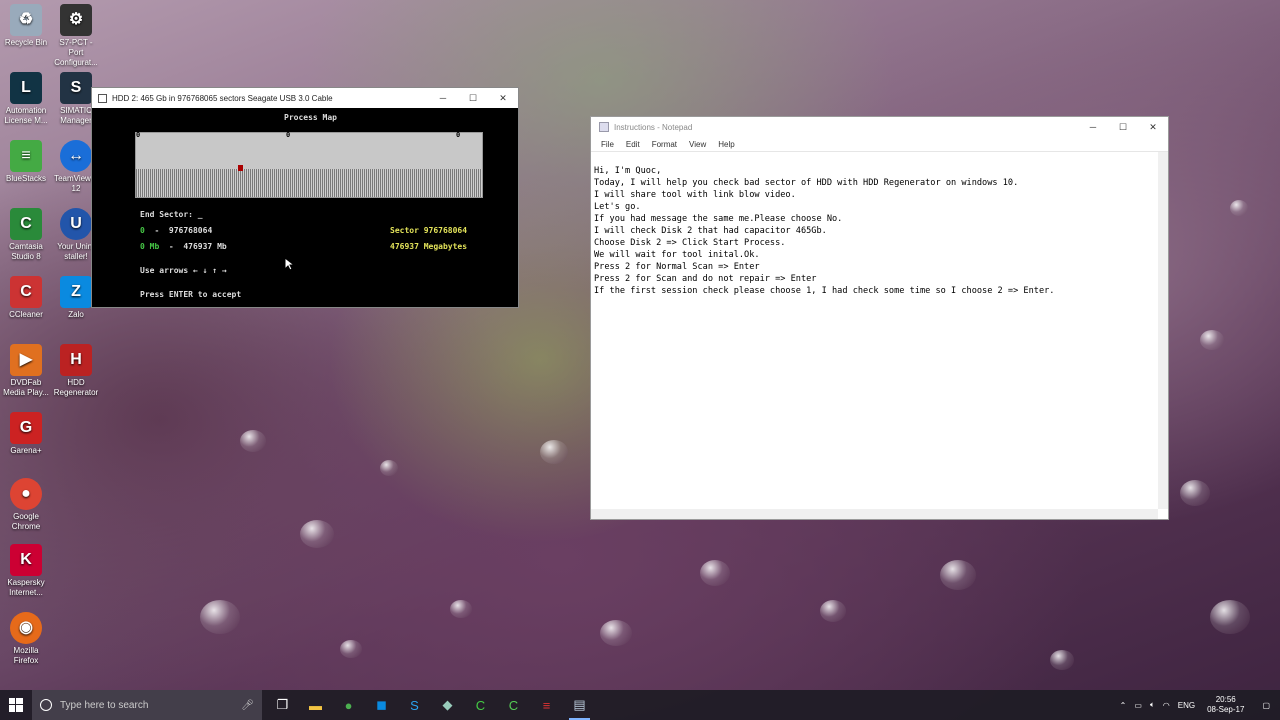 The width and height of the screenshot is (1280, 720). I want to click on sector-total: Sector 976768064, so click(429, 230).